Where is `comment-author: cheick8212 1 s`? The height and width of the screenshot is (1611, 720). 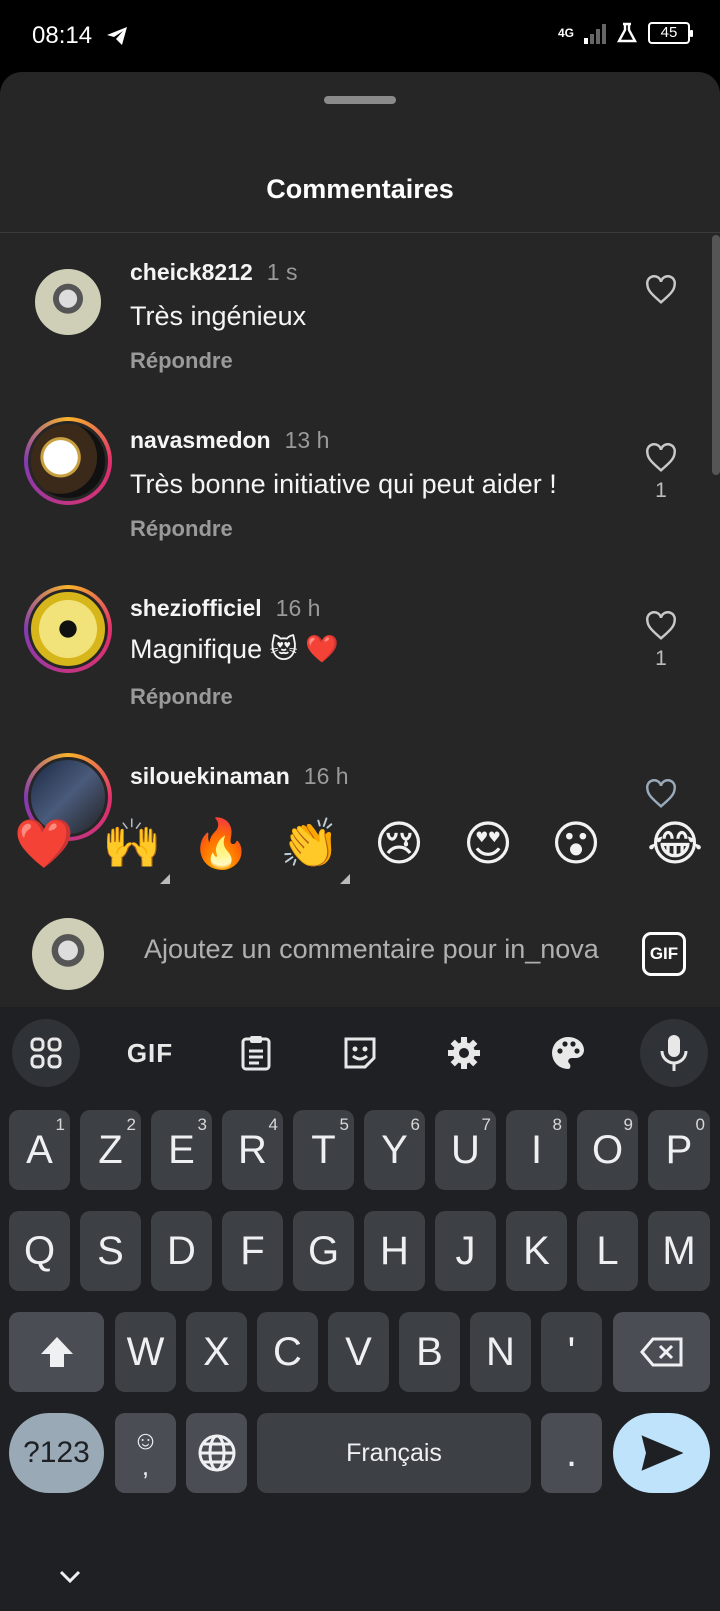 comment-author: cheick8212 1 s is located at coordinates (213, 272).